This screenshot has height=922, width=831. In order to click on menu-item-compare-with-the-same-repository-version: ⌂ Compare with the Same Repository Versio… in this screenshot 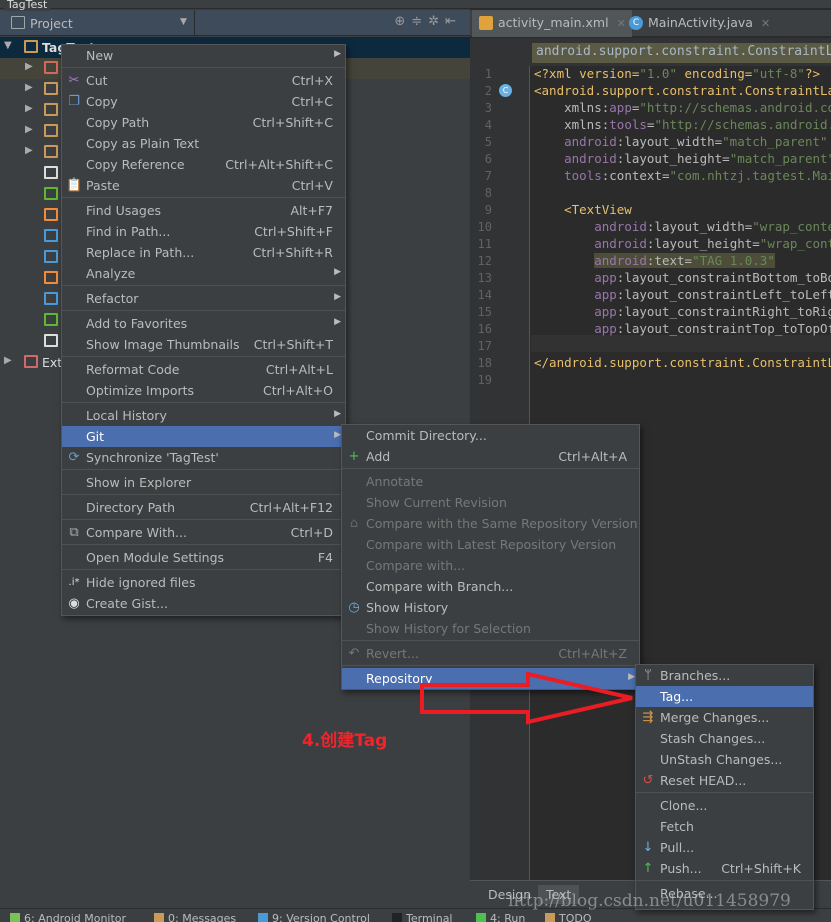, I will do `click(490, 523)`.